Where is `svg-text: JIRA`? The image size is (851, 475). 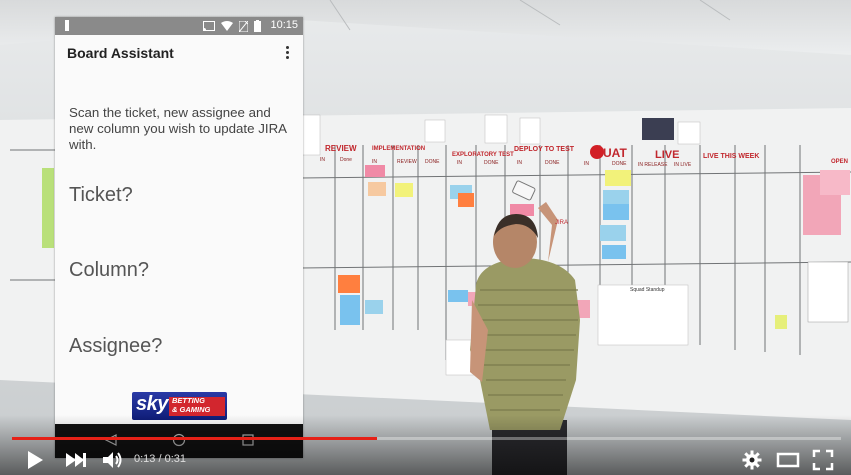 svg-text: JIRA is located at coordinates (561, 223).